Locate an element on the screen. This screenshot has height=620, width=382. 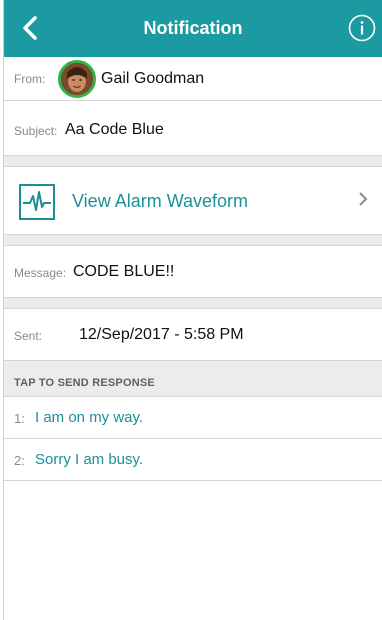
responses-header: TAP TO SEND RESPONSE is located at coordinates (193, 379).